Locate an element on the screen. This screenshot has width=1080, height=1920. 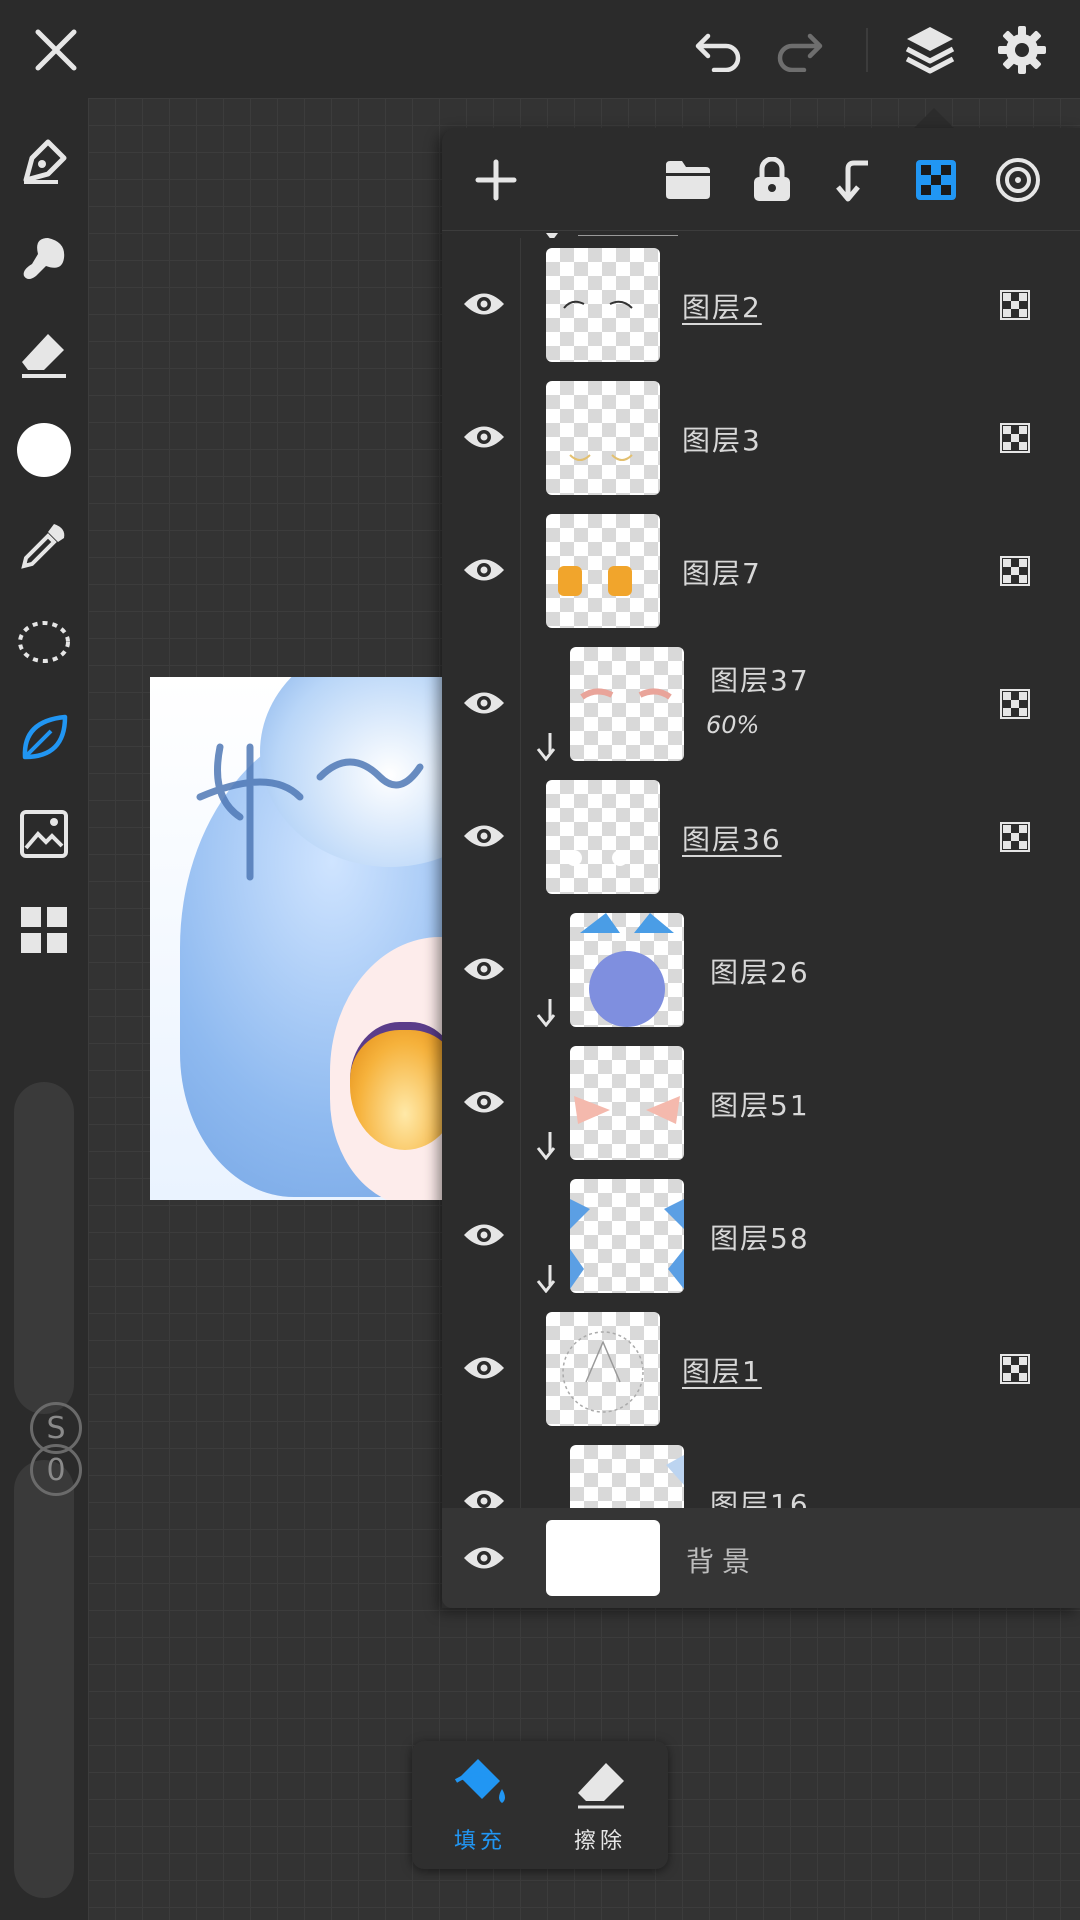
settings-icon is located at coordinates (1022, 50).